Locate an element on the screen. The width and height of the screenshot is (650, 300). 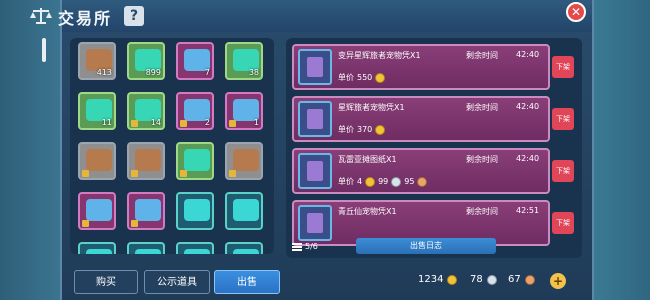
listing-name: 星辉旅者宠物凭X1 is located at coordinates (371, 107).